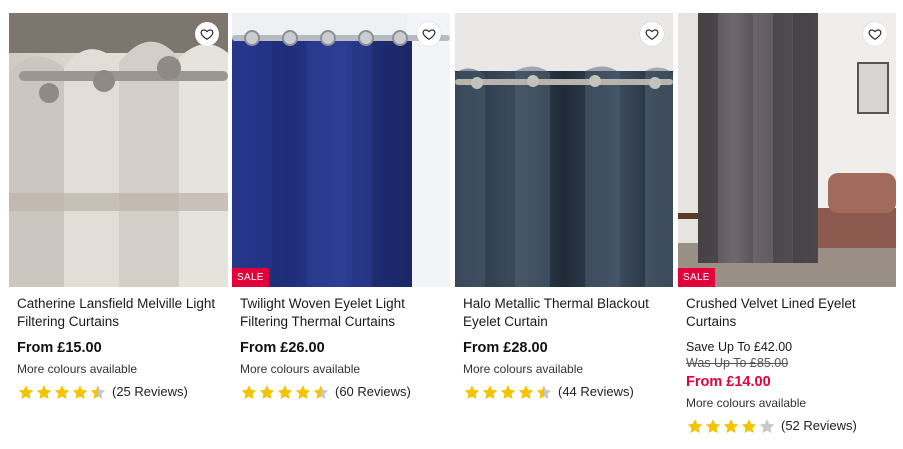 Image resolution: width=903 pixels, height=449 pixels. I want to click on product-rating: (44 Reviews), so click(564, 392).